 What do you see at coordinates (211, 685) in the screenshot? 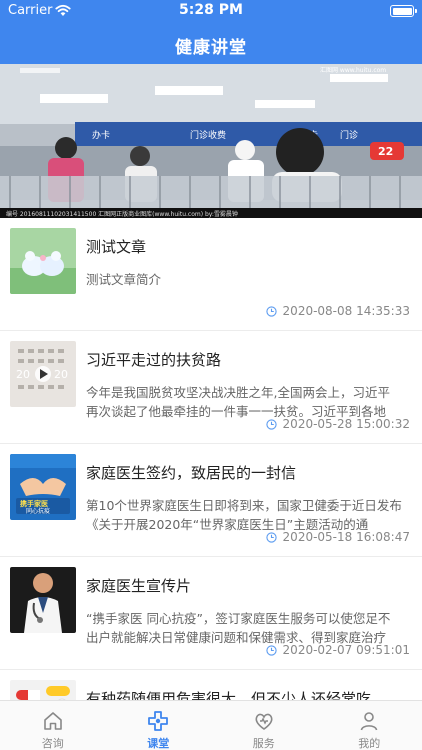
I see `article-item: 有种药随便用危害很大，但不少人还经常吃` at bounding box center [211, 685].